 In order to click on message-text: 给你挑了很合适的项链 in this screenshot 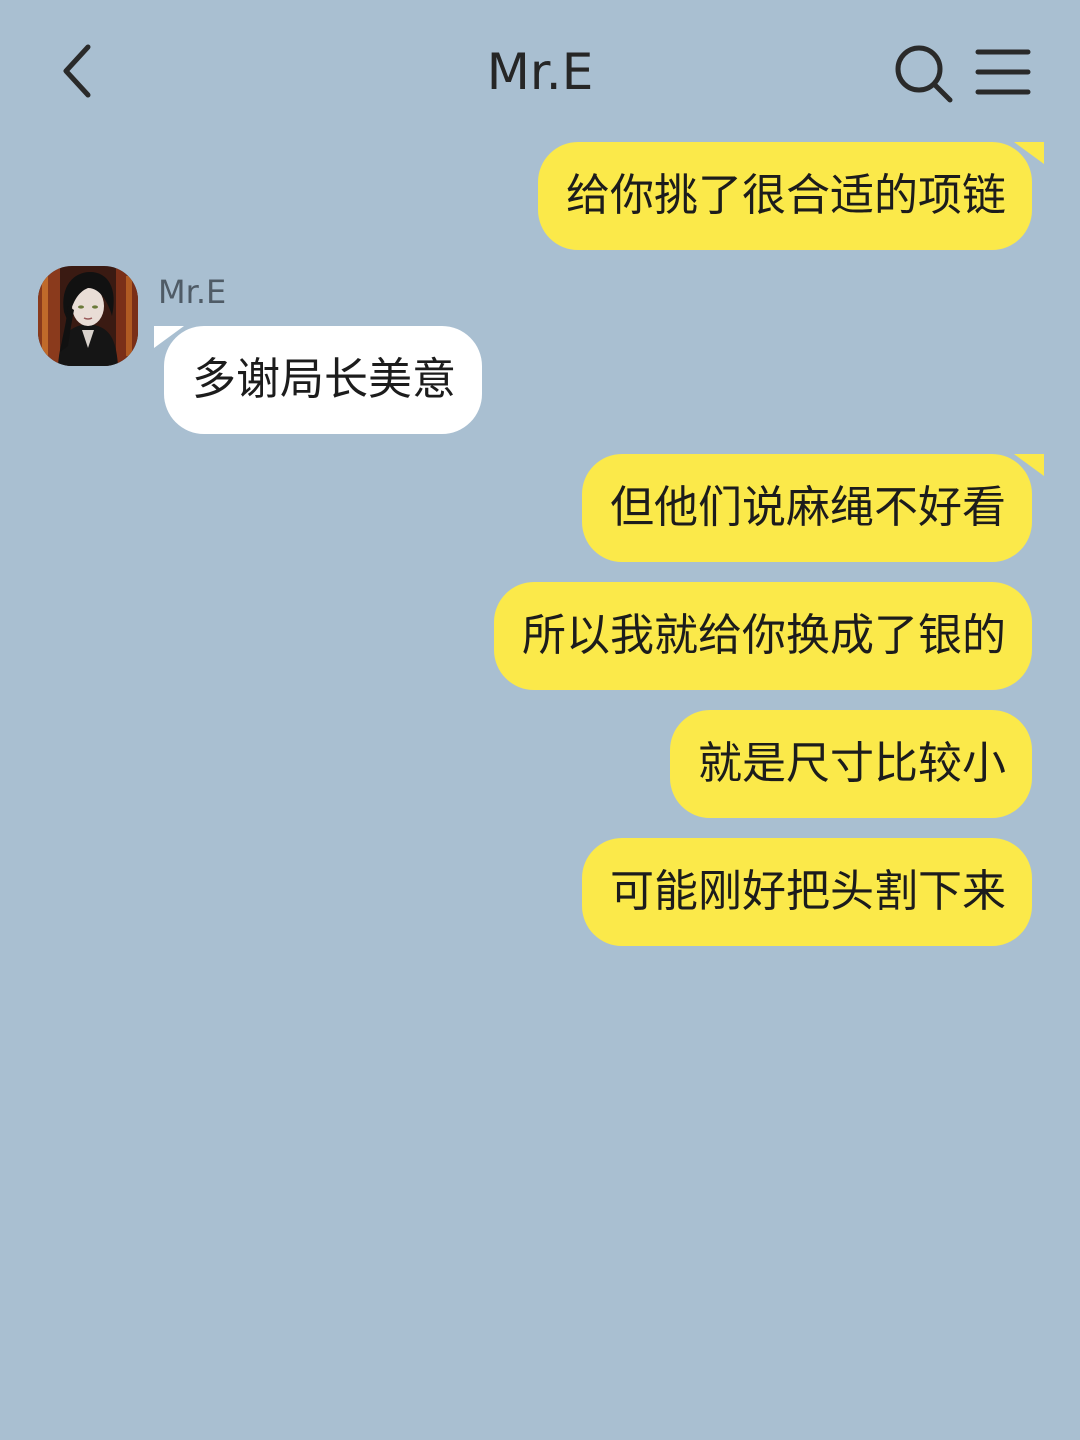, I will do `click(786, 195)`.